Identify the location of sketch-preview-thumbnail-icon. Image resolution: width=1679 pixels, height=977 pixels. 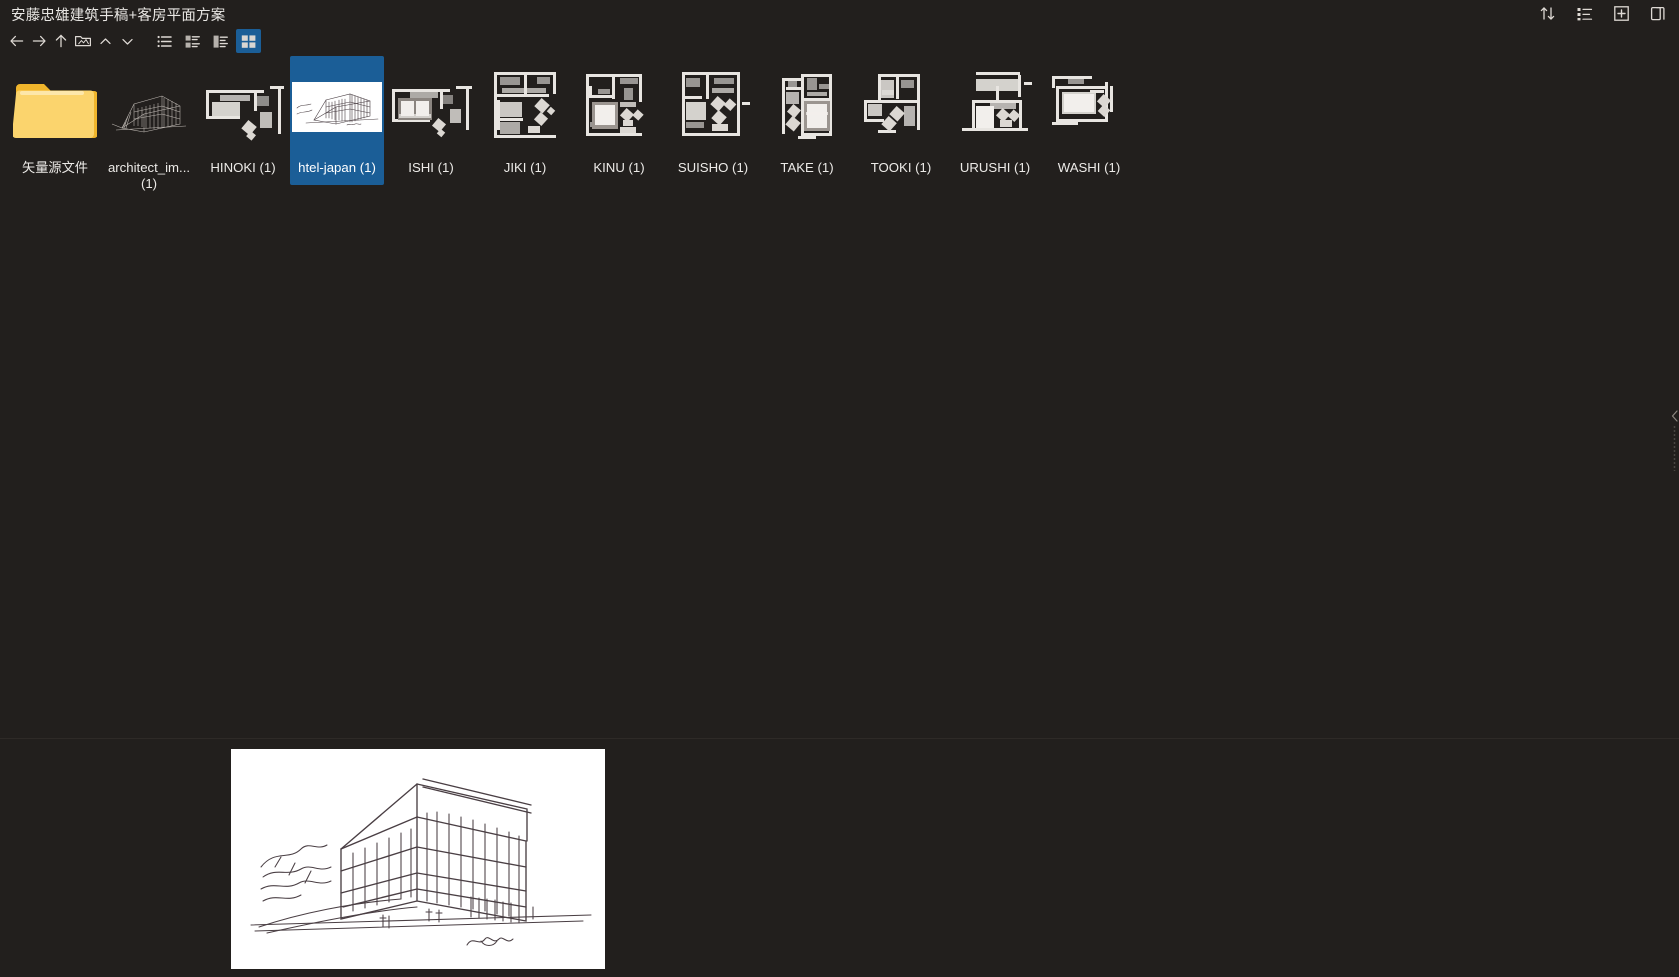
(337, 107).